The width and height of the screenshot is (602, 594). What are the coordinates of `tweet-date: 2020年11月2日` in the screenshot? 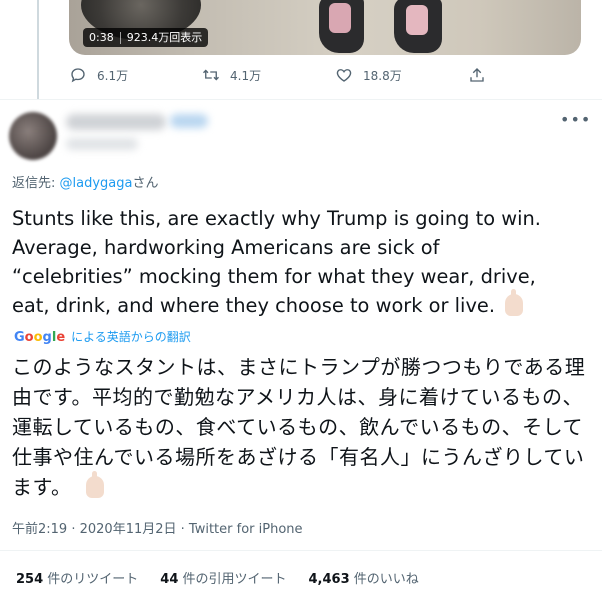 It's located at (128, 529).